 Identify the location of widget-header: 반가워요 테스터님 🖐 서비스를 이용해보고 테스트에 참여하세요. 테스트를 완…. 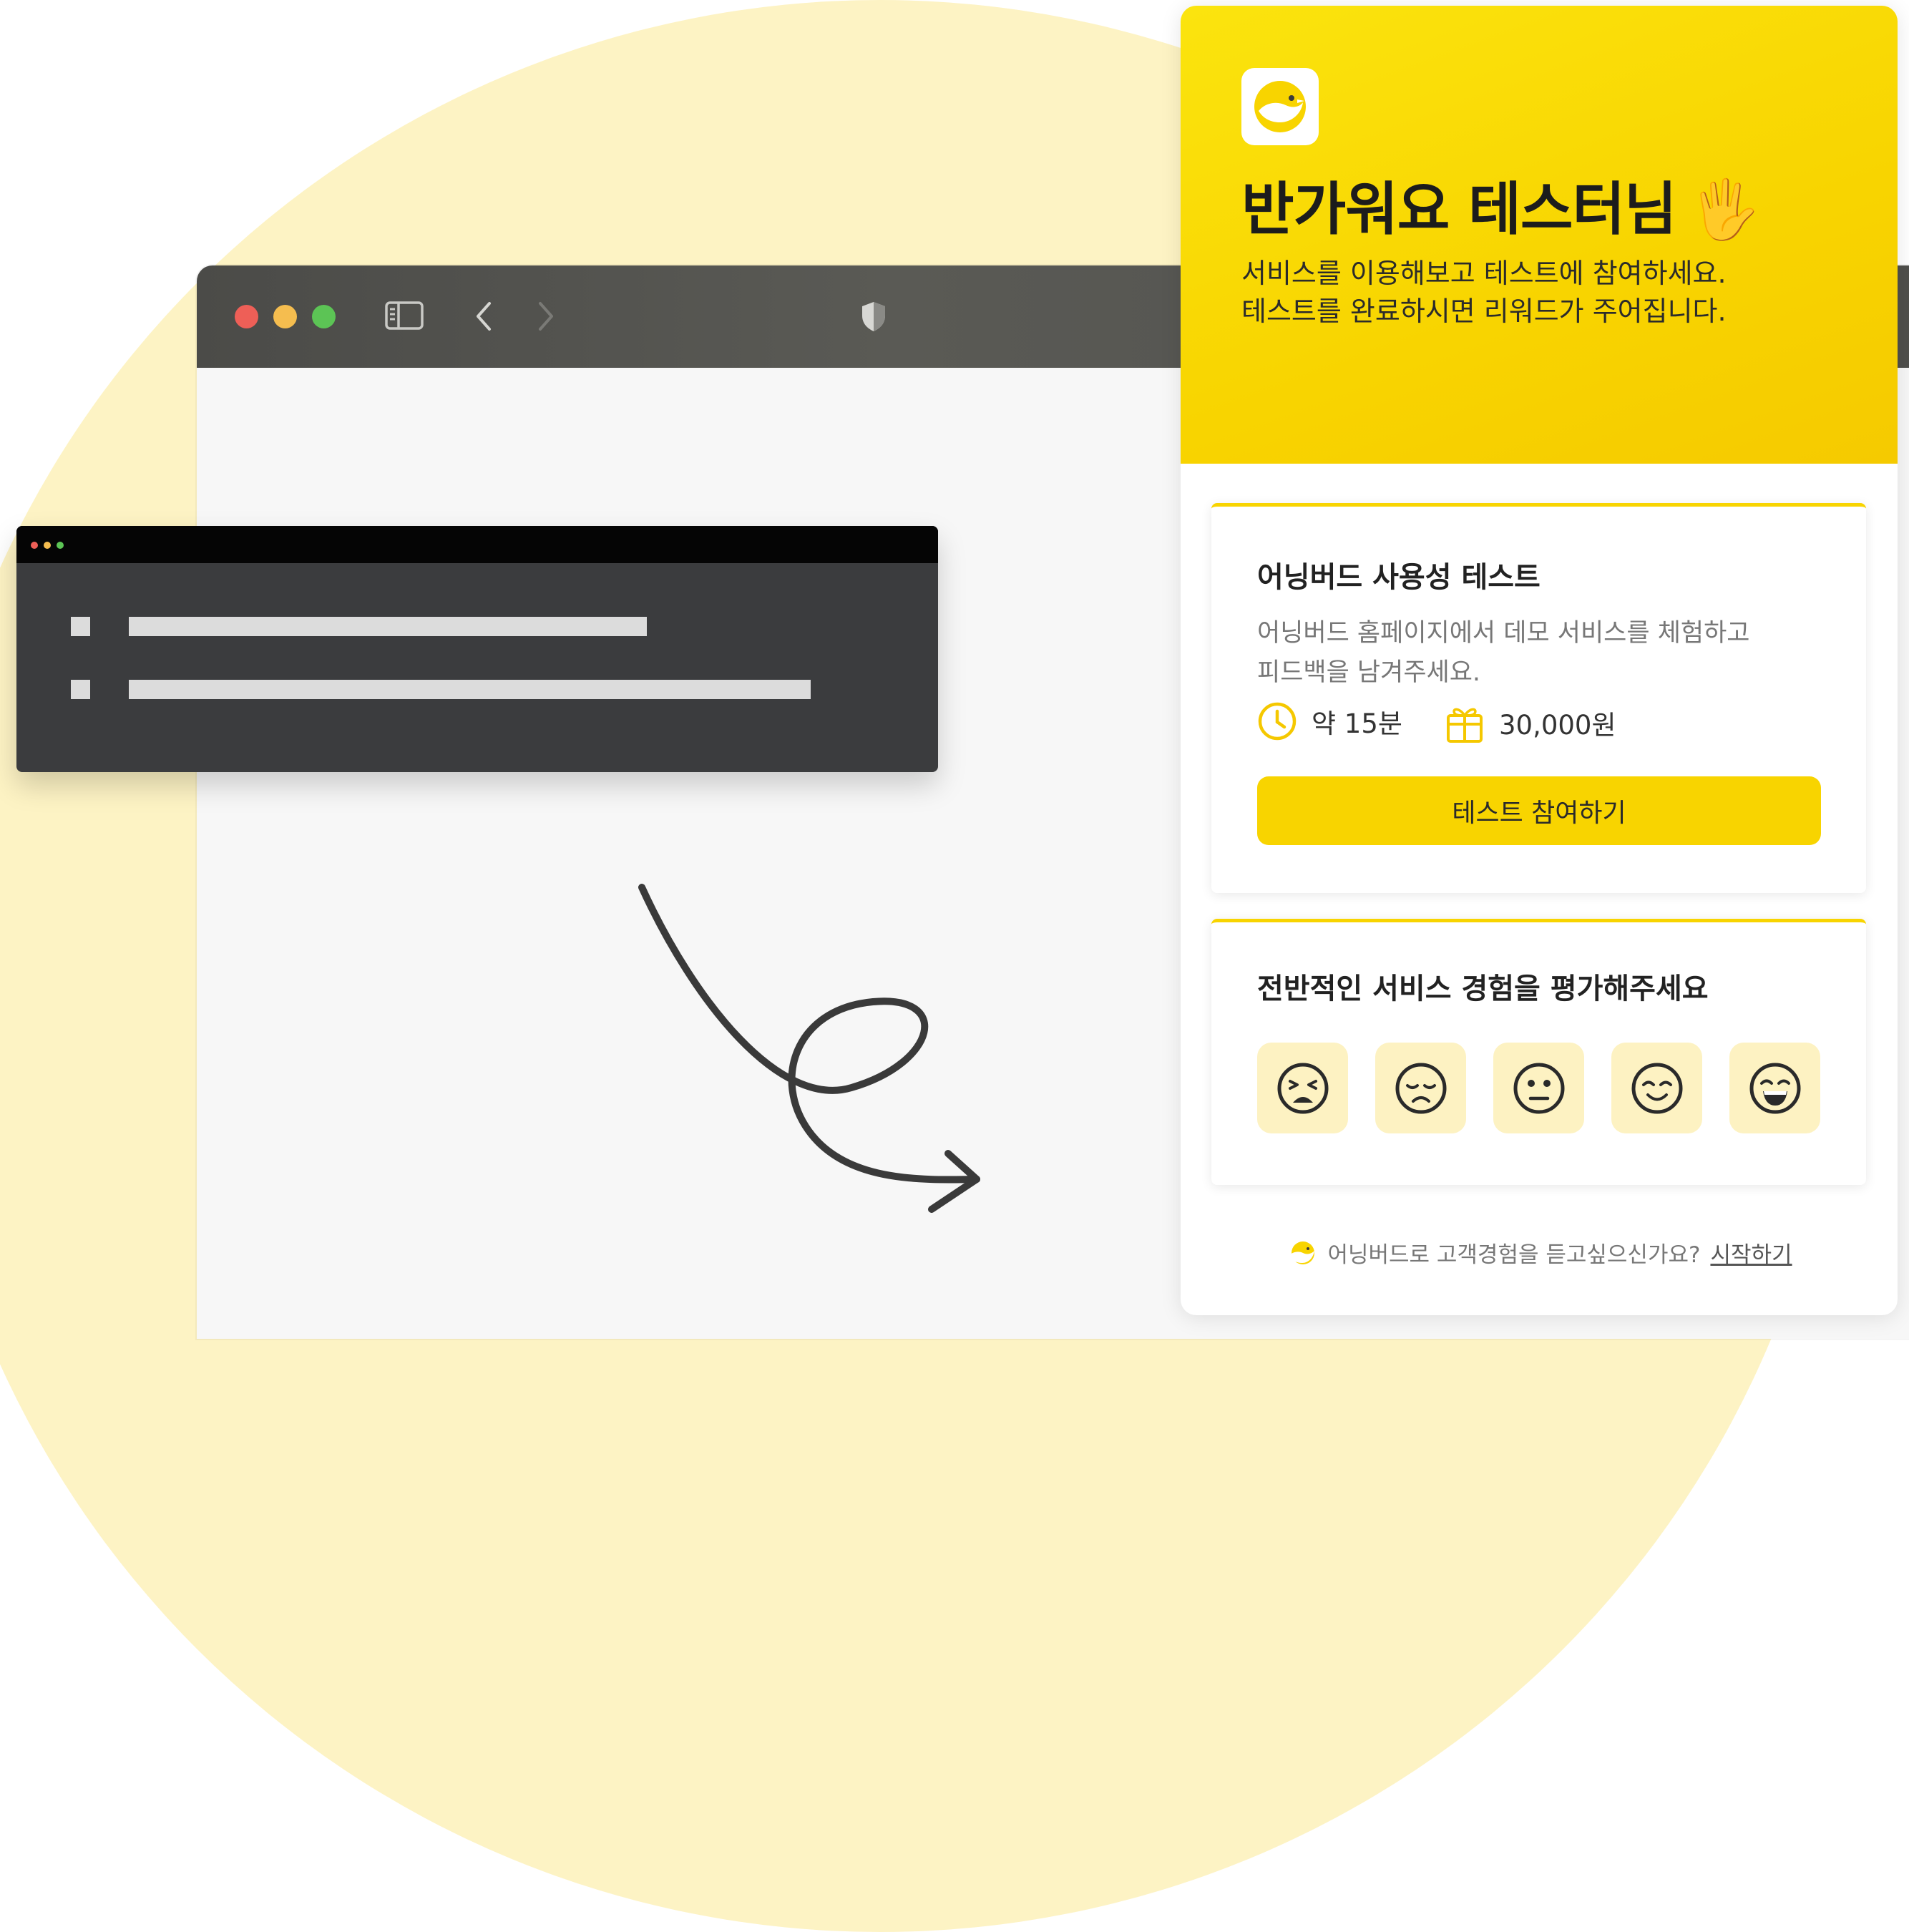
(1540, 235).